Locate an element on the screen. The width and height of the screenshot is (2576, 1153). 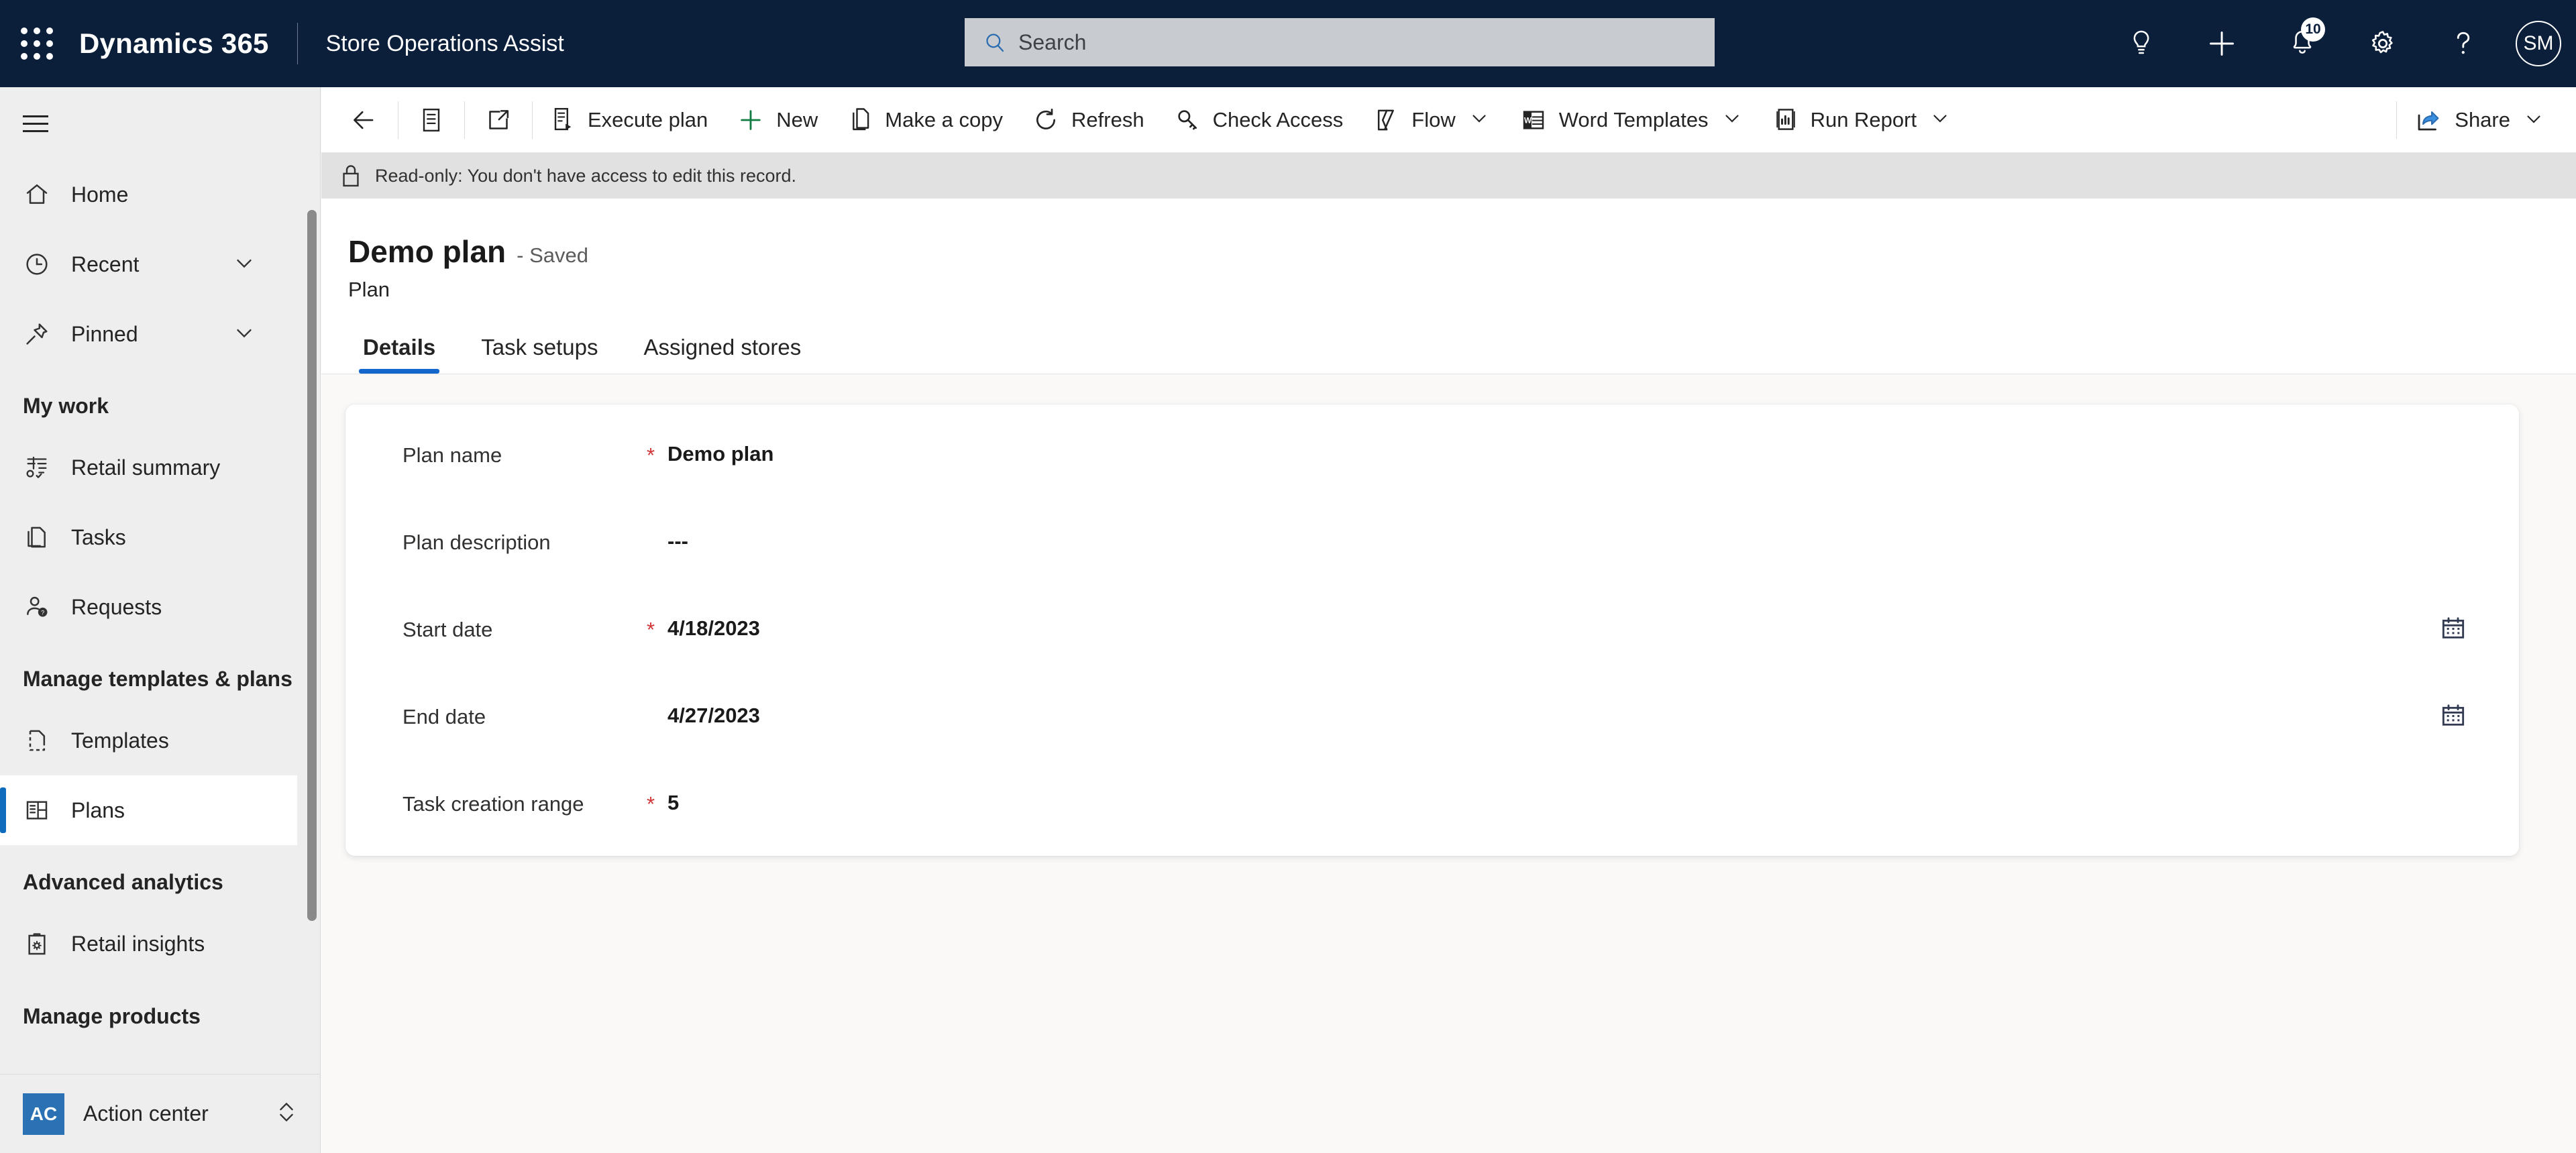
hamburger-icon is located at coordinates (35, 123).